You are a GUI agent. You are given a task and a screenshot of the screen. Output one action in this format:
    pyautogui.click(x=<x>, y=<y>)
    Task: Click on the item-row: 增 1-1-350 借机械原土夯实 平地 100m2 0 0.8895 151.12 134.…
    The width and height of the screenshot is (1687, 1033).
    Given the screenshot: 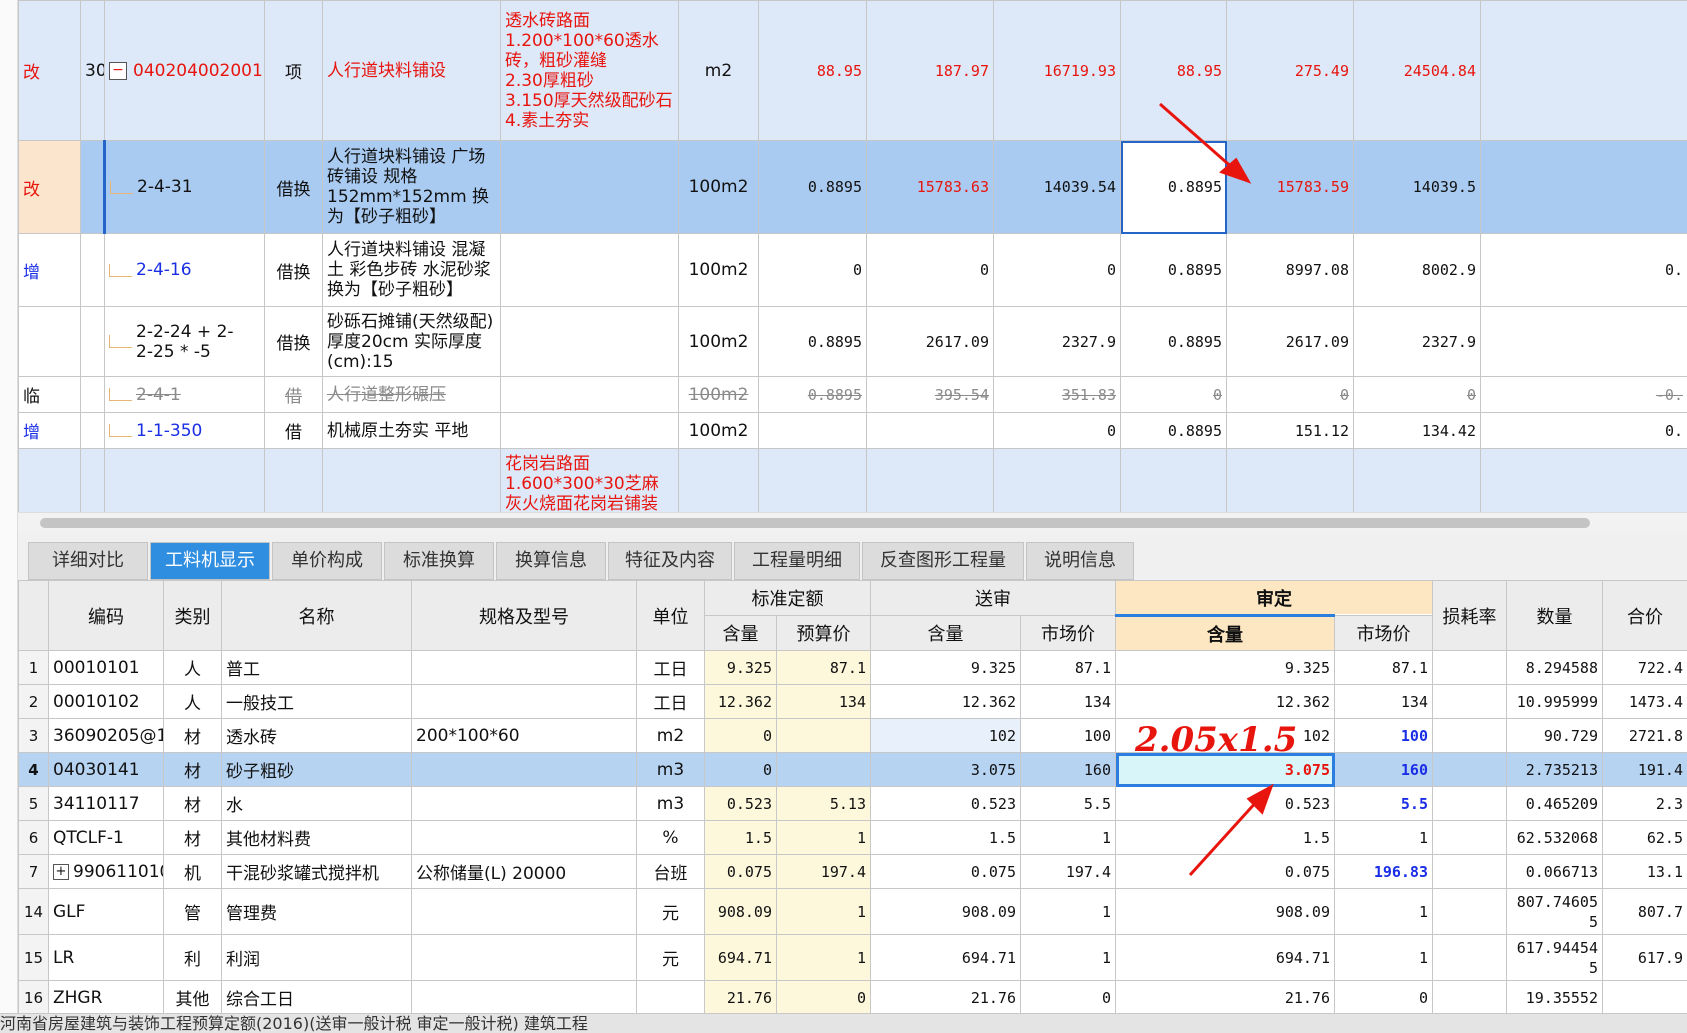 What is the action you would take?
    pyautogui.click(x=852, y=430)
    